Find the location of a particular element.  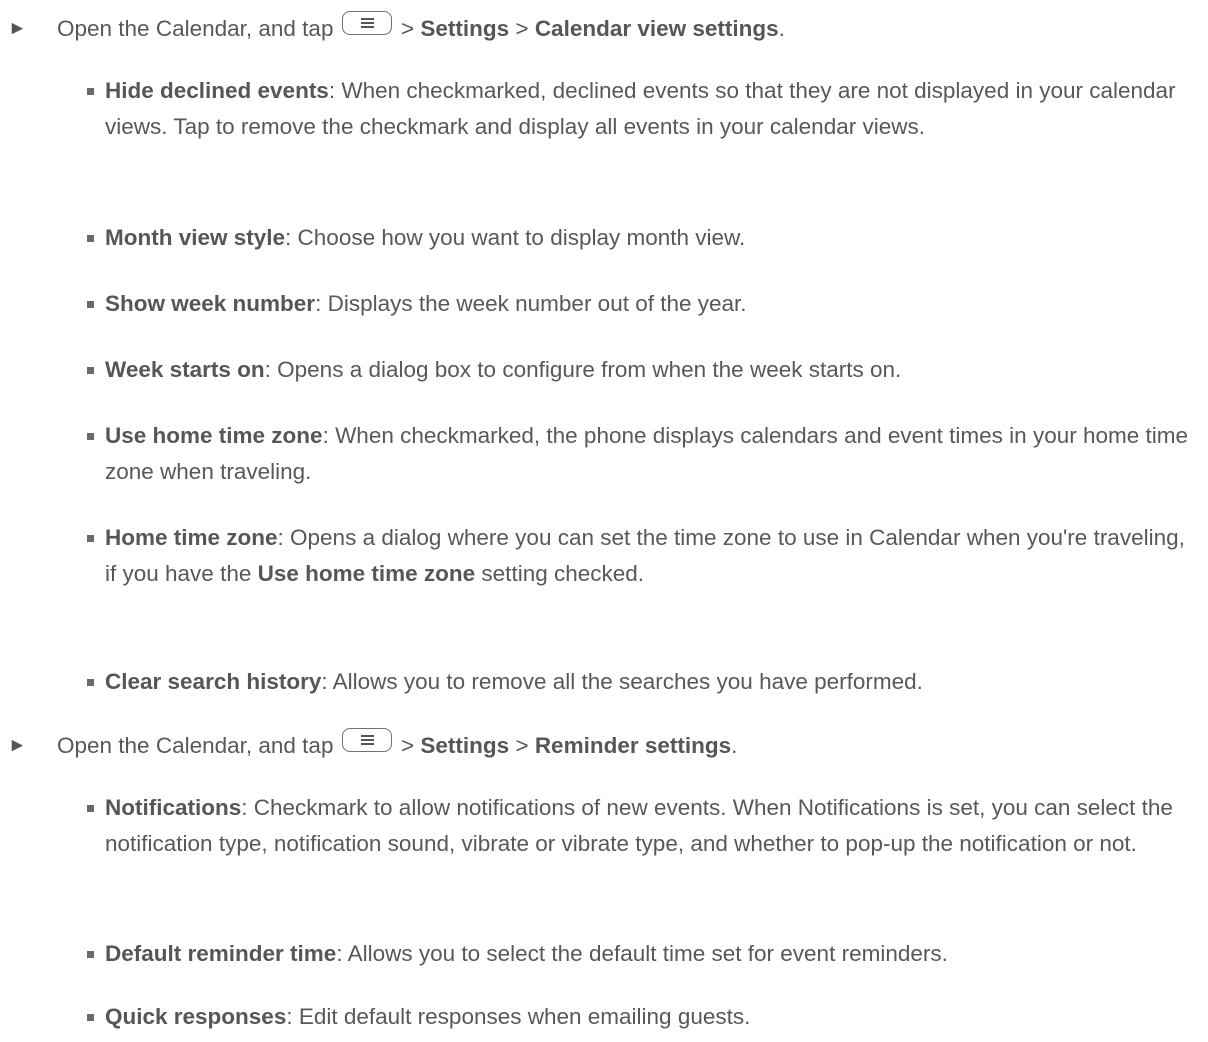

list-item-desc: setting checked. is located at coordinates (560, 573).